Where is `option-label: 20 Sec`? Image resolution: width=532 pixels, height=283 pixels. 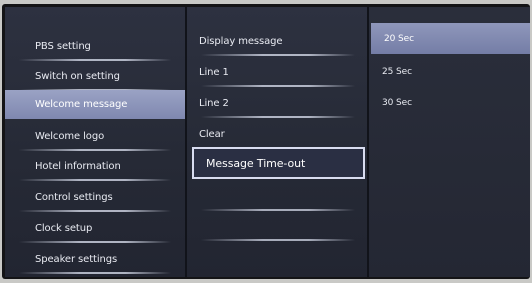 option-label: 20 Sec is located at coordinates (399, 38).